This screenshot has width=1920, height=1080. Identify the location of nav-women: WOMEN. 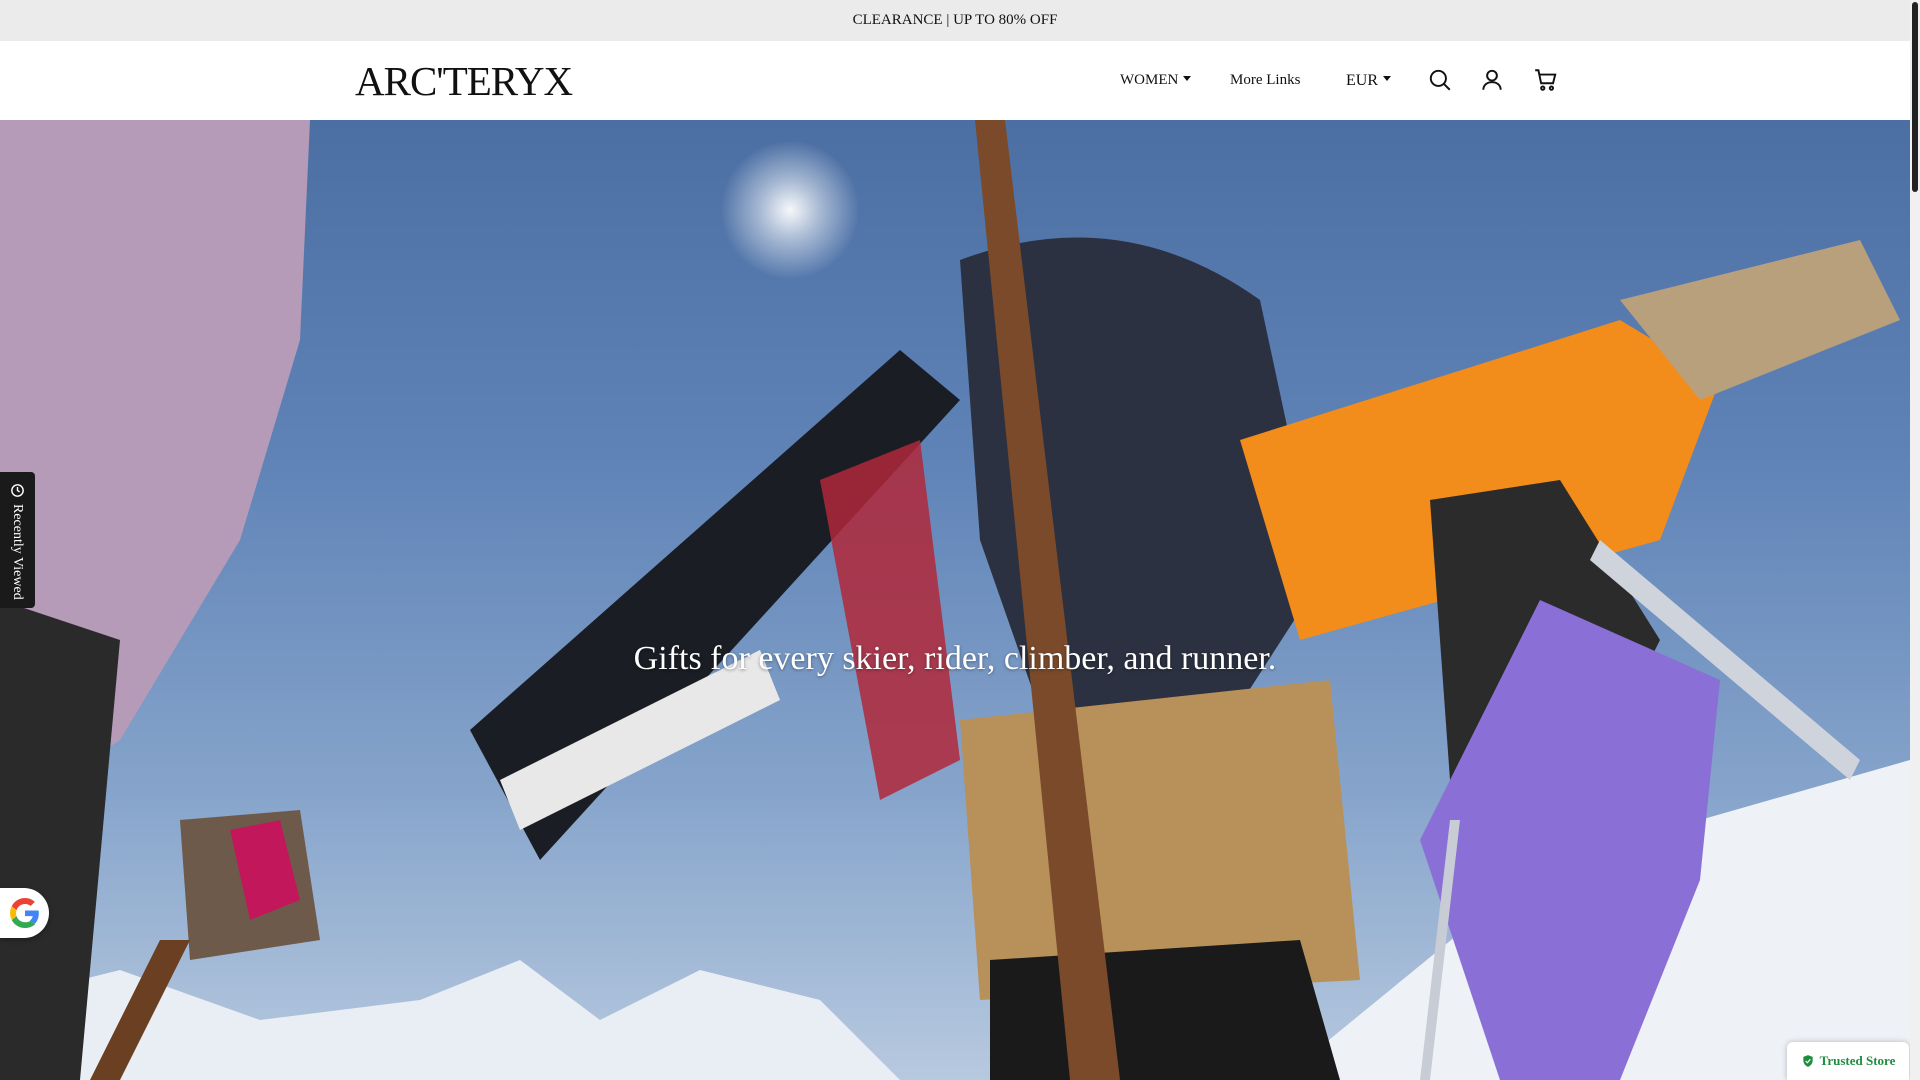
(1156, 80).